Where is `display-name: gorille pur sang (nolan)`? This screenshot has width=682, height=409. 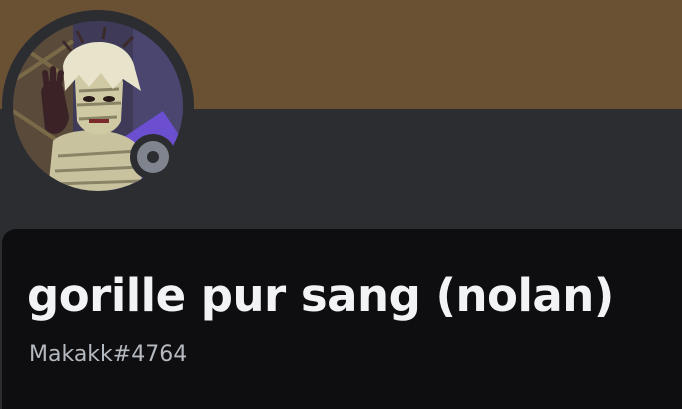
display-name: gorille pur sang (nolan) is located at coordinates (320, 295).